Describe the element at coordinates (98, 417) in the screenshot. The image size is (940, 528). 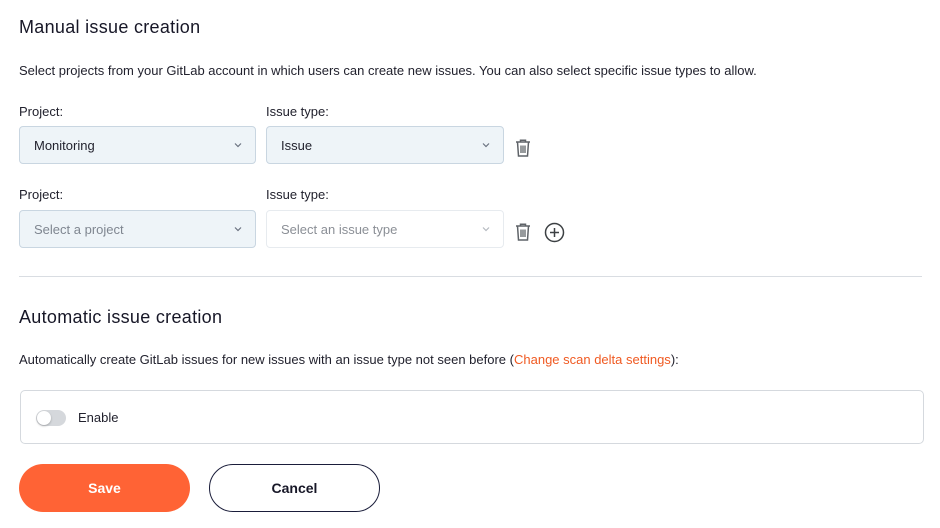
I see `enable-toggle-label: Enable` at that location.